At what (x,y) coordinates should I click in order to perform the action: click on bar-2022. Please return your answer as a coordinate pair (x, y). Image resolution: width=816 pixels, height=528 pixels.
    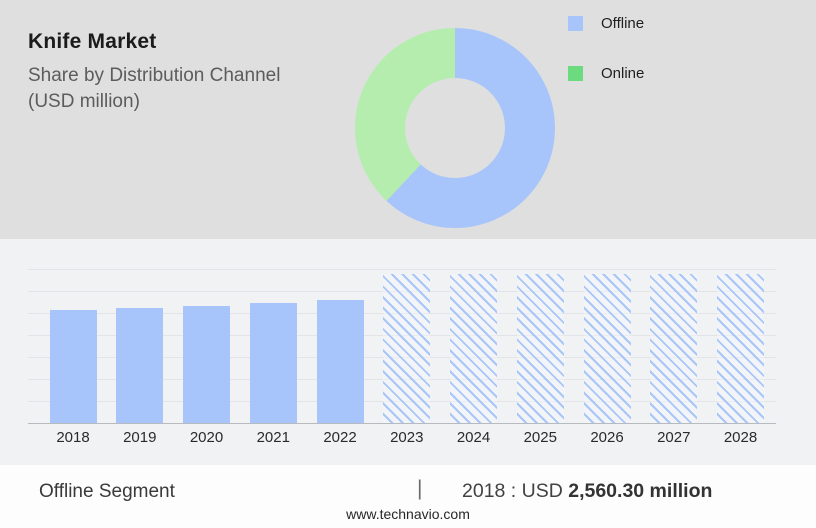
    Looking at the image, I should click on (340, 361).